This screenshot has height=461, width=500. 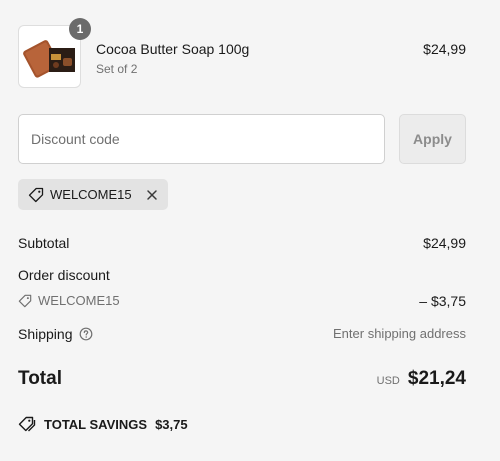 What do you see at coordinates (96, 424) in the screenshot?
I see `savings-label: TOTAL SAVINGS` at bounding box center [96, 424].